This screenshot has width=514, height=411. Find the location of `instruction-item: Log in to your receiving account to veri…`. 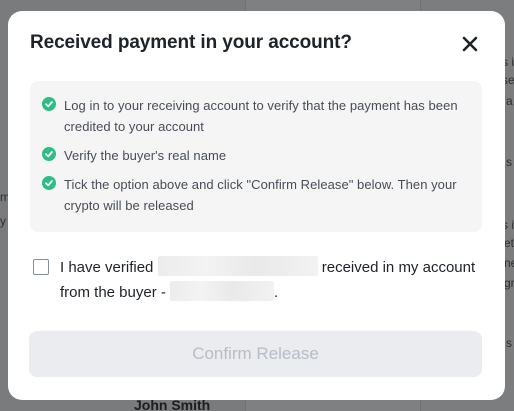

instruction-item: Log in to your receiving account to veri… is located at coordinates (258, 116).